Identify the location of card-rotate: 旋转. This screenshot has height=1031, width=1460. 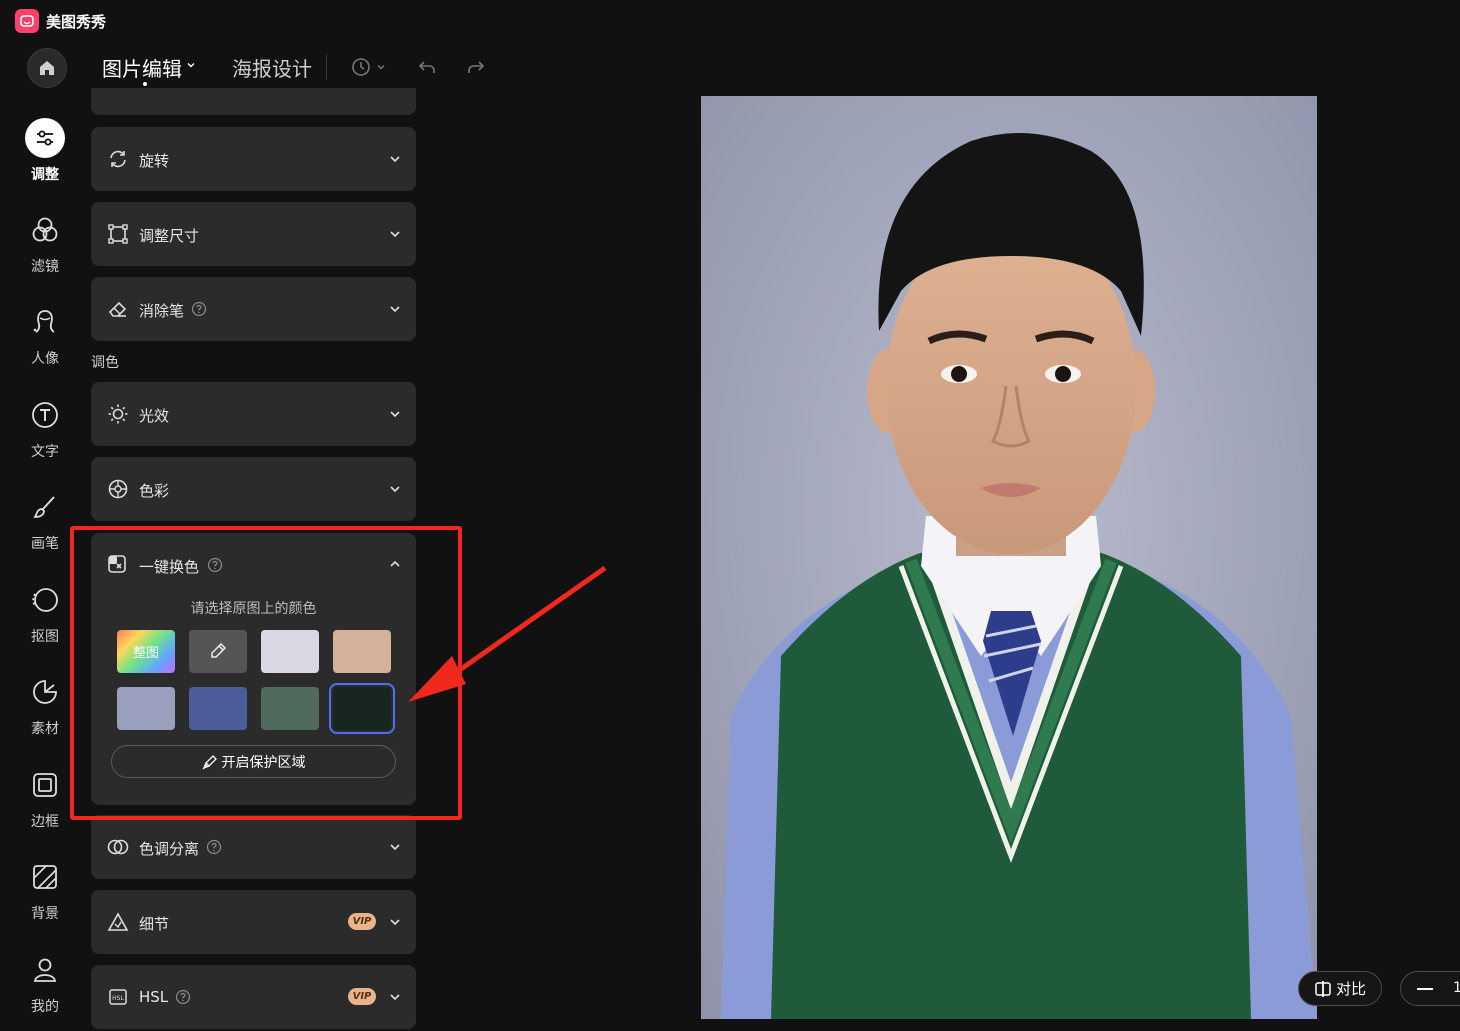
(253, 159).